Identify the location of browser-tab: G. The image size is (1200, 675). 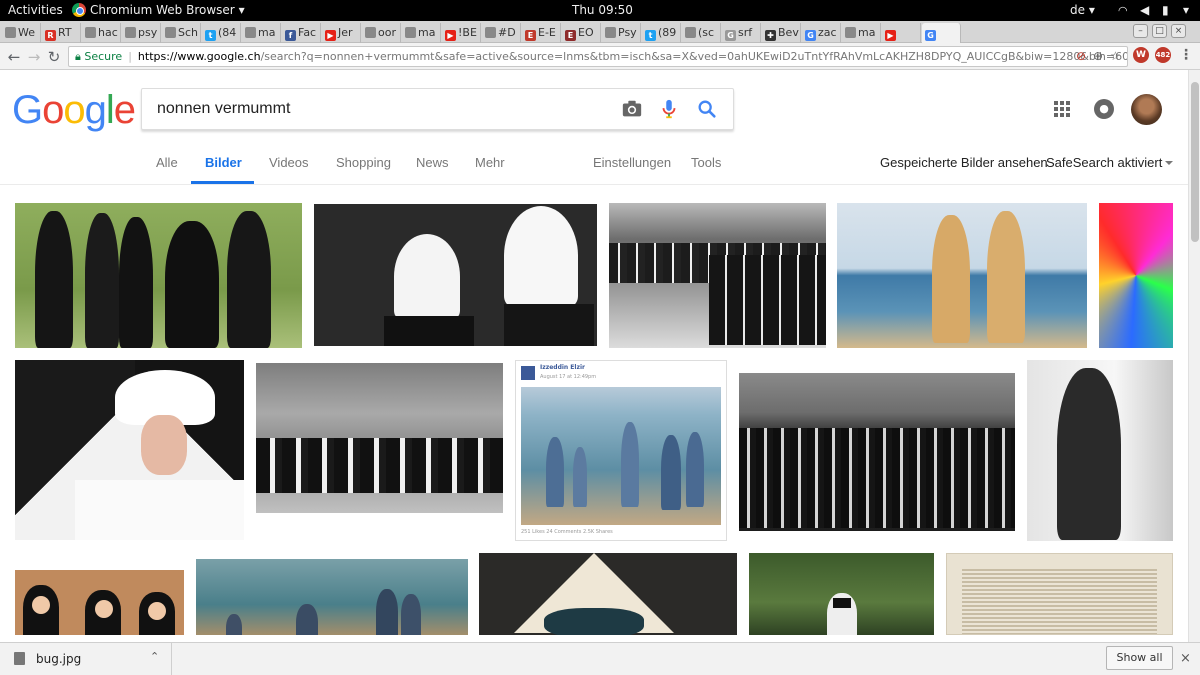
(941, 33).